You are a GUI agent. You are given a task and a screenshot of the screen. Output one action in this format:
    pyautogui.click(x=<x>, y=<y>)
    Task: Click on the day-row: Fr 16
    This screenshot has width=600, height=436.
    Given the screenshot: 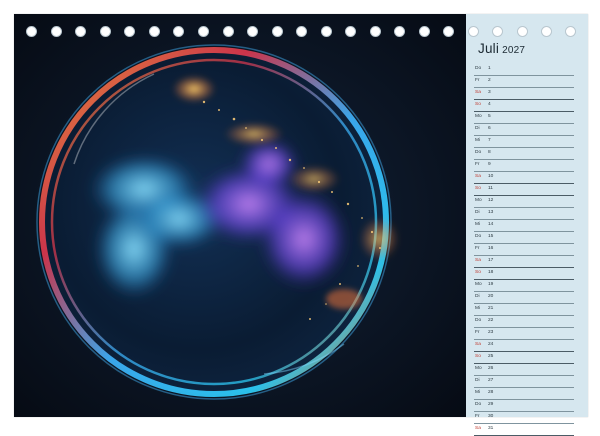 What is the action you would take?
    pyautogui.click(x=524, y=250)
    